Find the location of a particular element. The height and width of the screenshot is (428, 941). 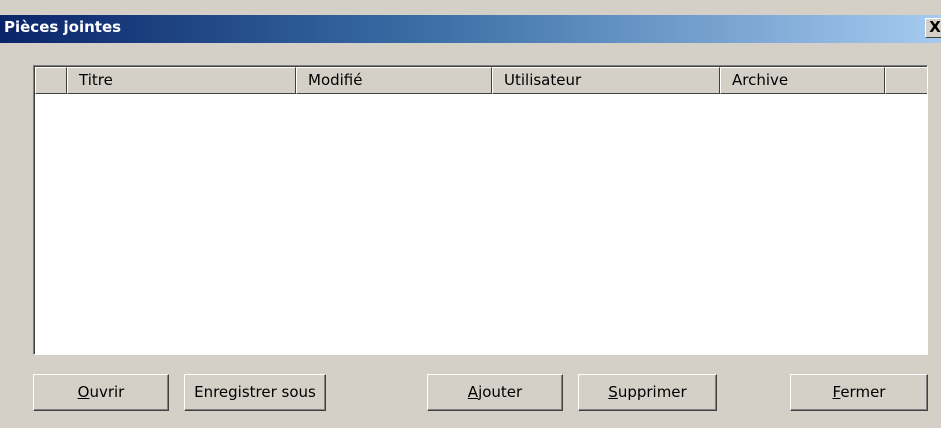

list-header: Titre Modifié Utilisateur Archive is located at coordinates (481, 80).